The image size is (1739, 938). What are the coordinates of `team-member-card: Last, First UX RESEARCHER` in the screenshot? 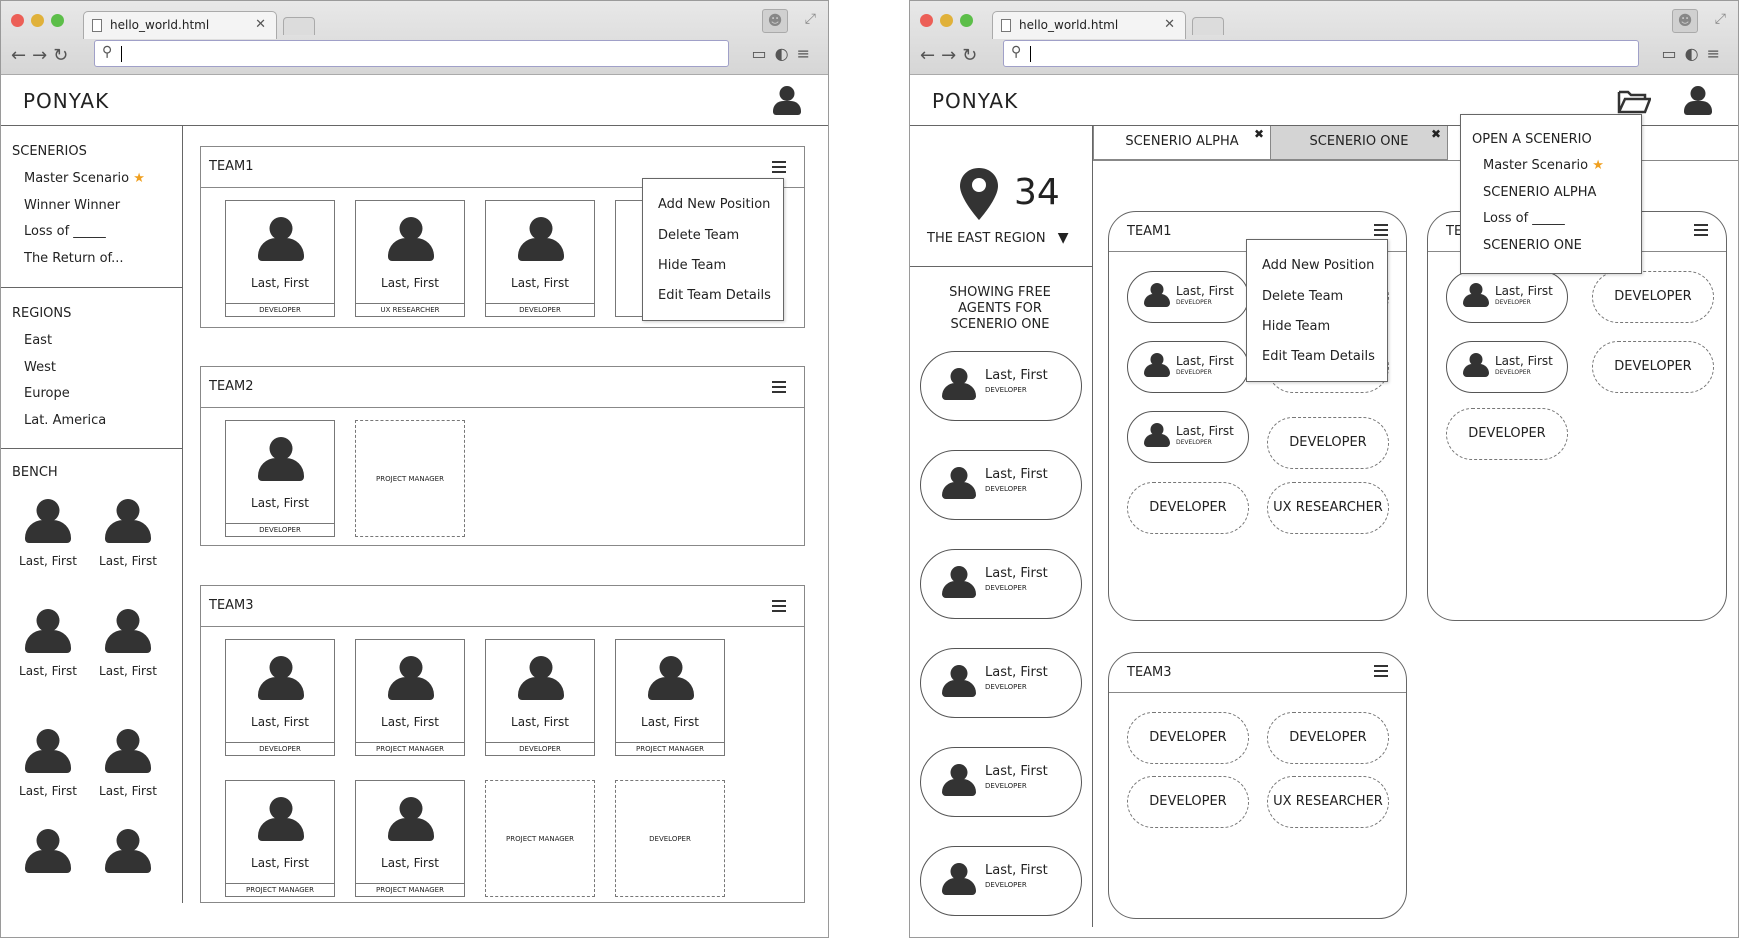 It's located at (410, 258).